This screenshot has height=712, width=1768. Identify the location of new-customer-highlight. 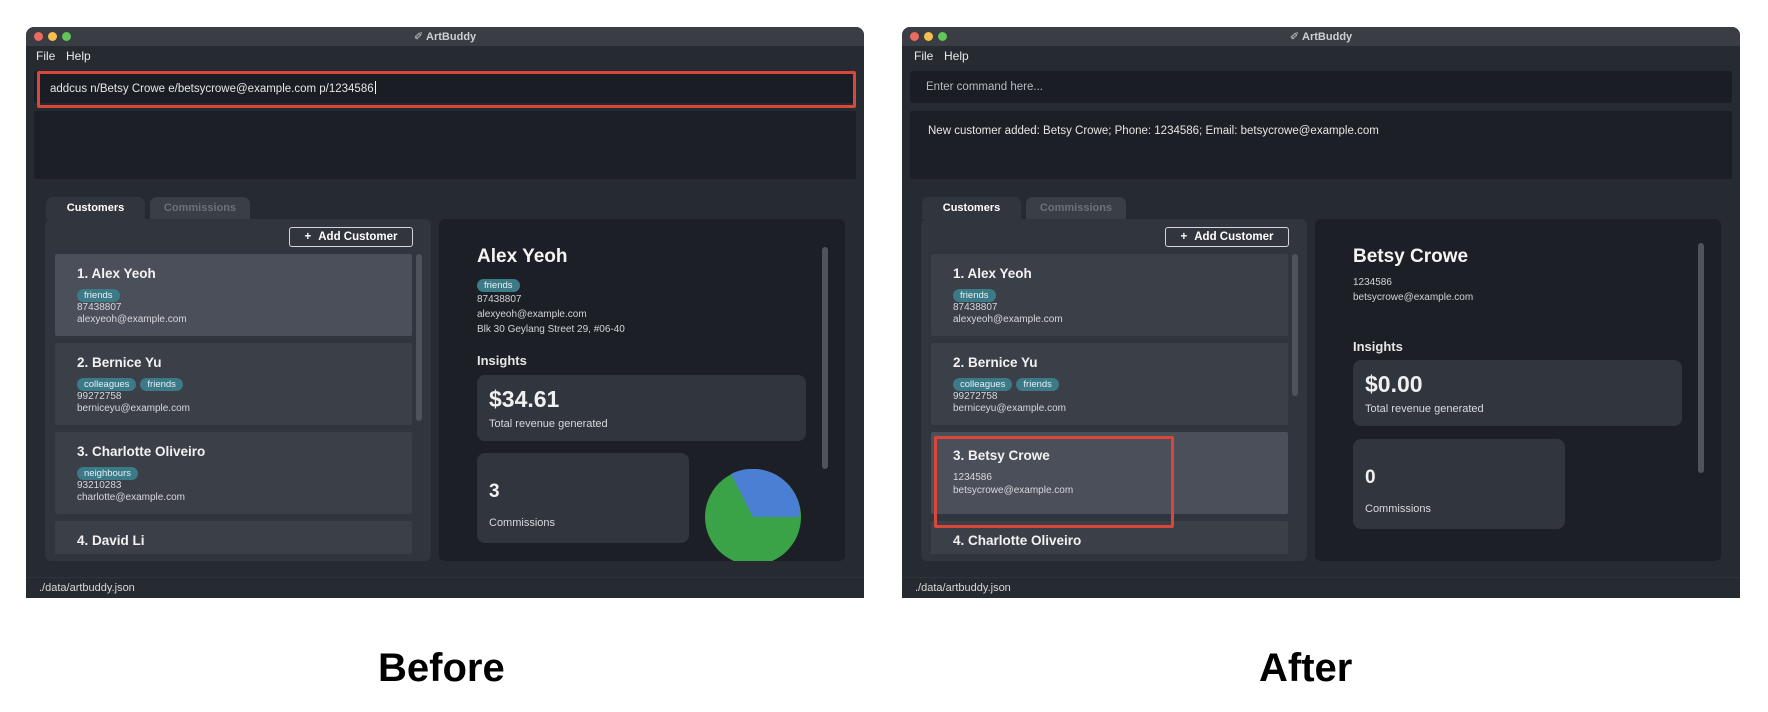
(1054, 482).